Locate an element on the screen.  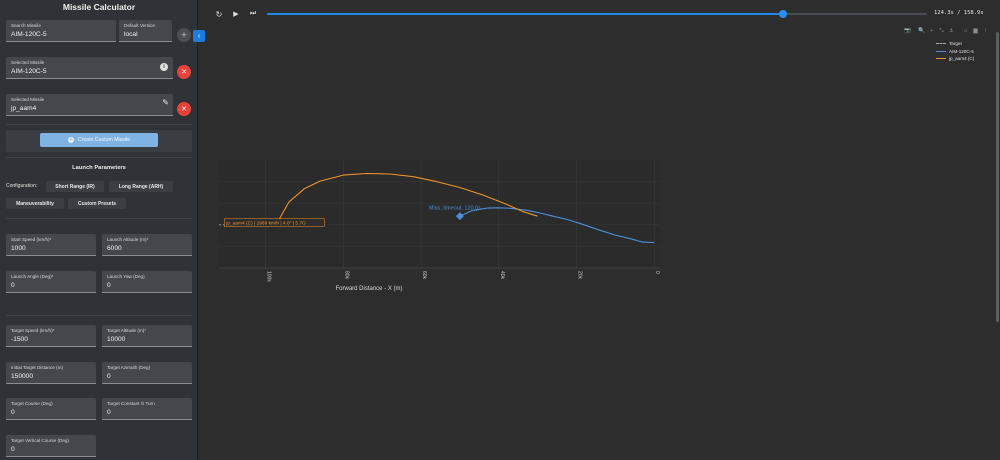
preset-long-range-arh: Long Range (ARH) is located at coordinates (141, 186).